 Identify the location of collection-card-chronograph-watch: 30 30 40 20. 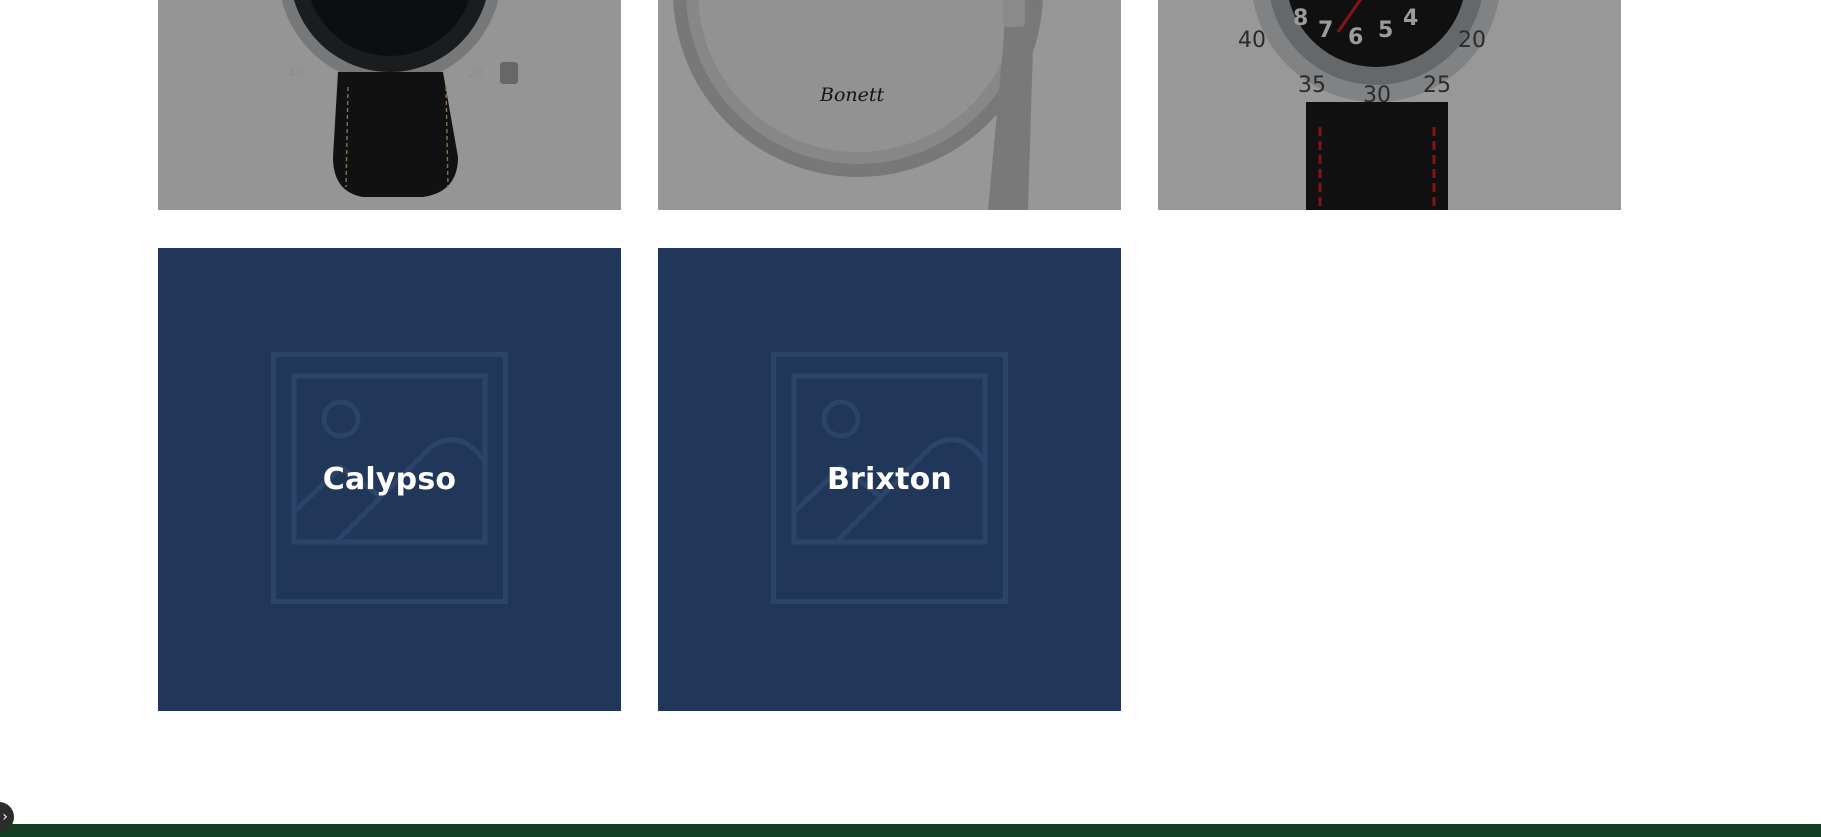
(389, 105).